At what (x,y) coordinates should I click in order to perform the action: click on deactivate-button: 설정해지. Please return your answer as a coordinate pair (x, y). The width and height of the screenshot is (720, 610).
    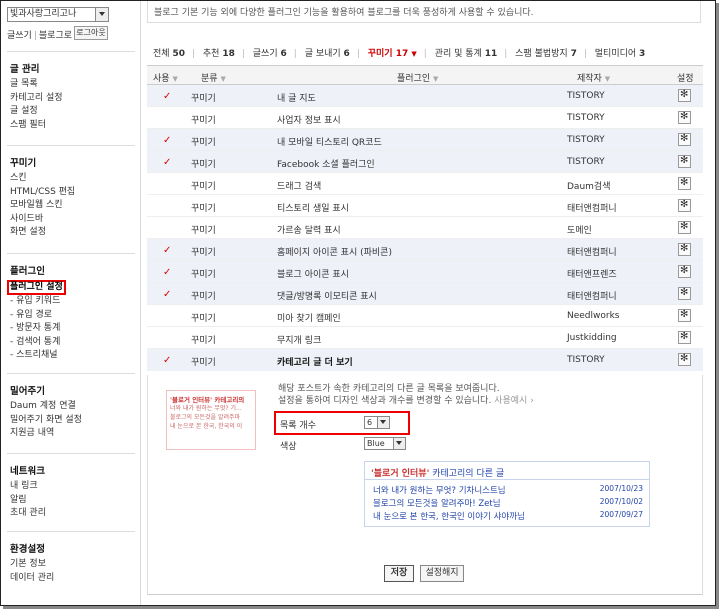
    Looking at the image, I should click on (442, 573).